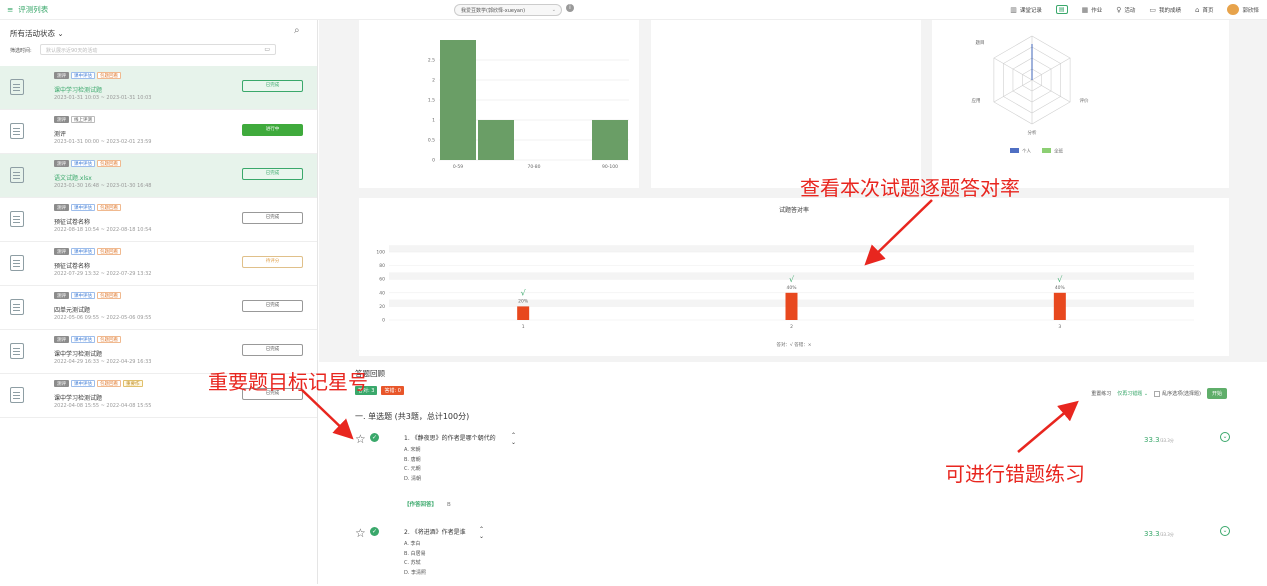 This screenshot has height=586, width=1267. Describe the element at coordinates (83, 119) in the screenshot. I see `activity-tag: 线上评测` at that location.